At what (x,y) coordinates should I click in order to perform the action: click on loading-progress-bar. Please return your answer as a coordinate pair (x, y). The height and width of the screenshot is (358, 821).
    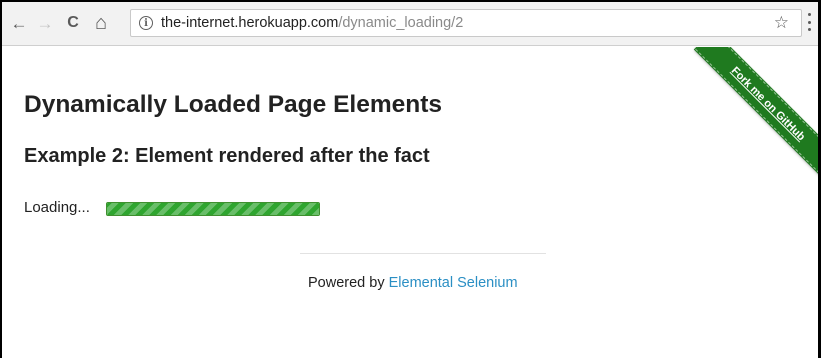
    Looking at the image, I should click on (213, 209).